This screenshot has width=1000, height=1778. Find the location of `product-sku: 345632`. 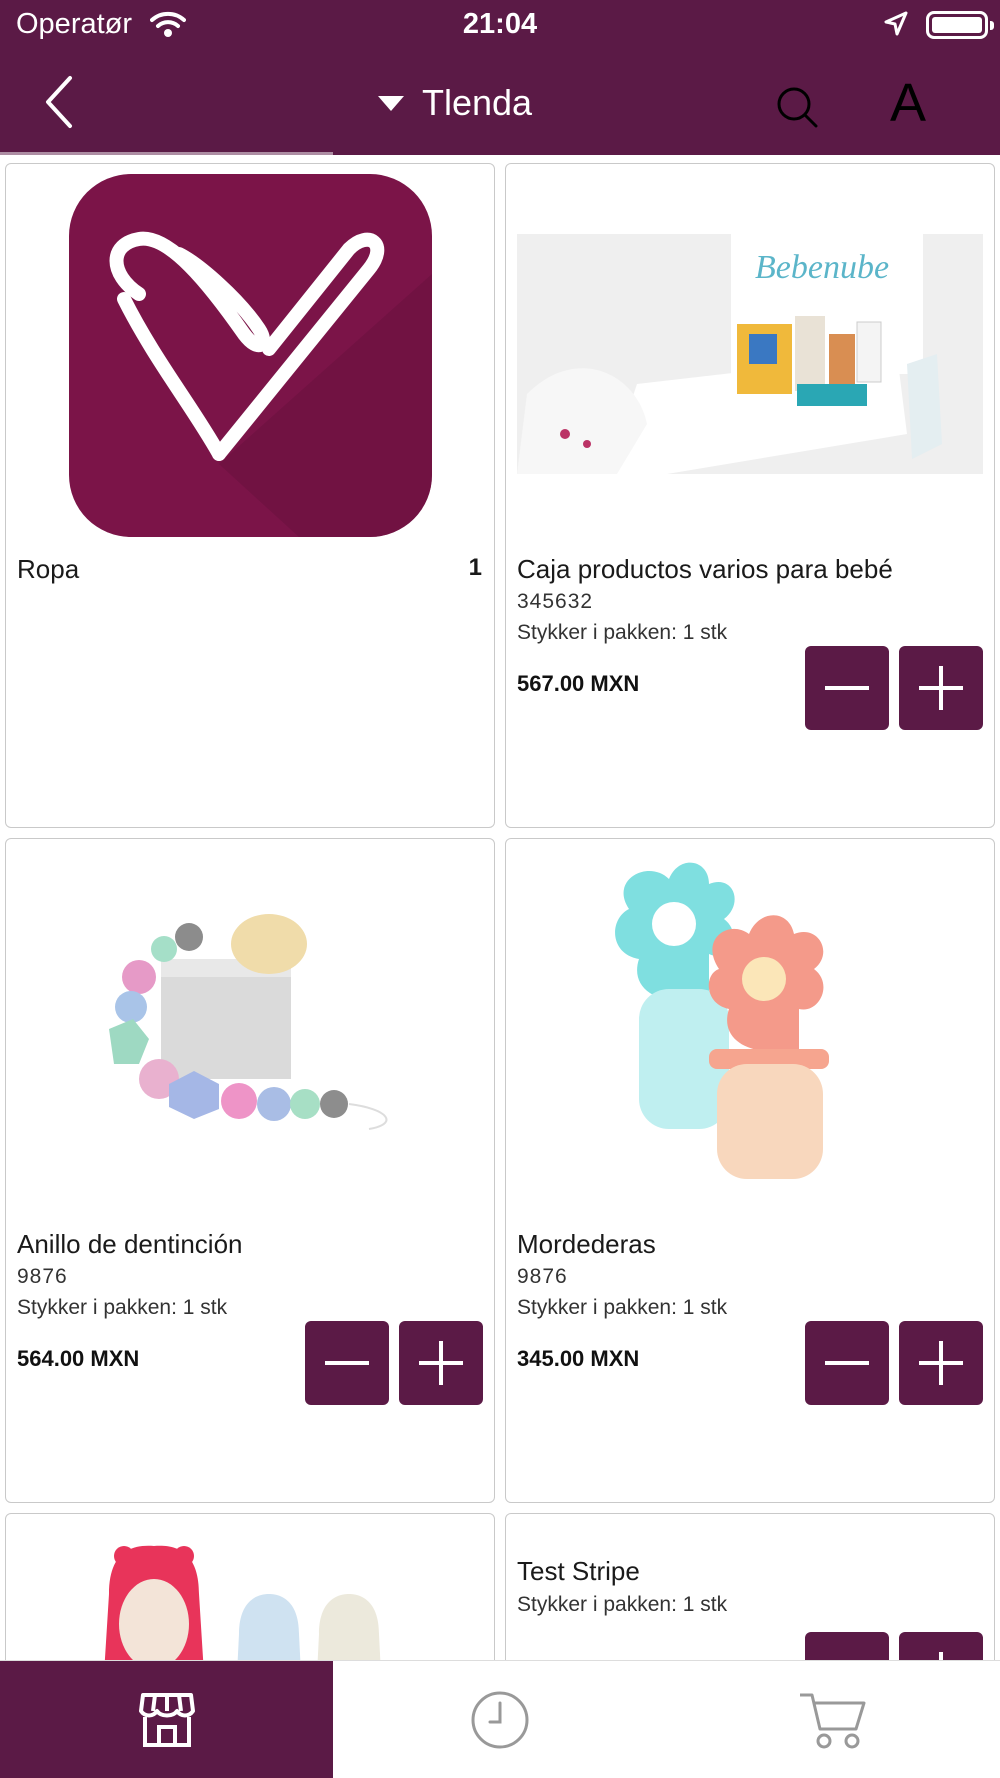

product-sku: 345632 is located at coordinates (555, 601).